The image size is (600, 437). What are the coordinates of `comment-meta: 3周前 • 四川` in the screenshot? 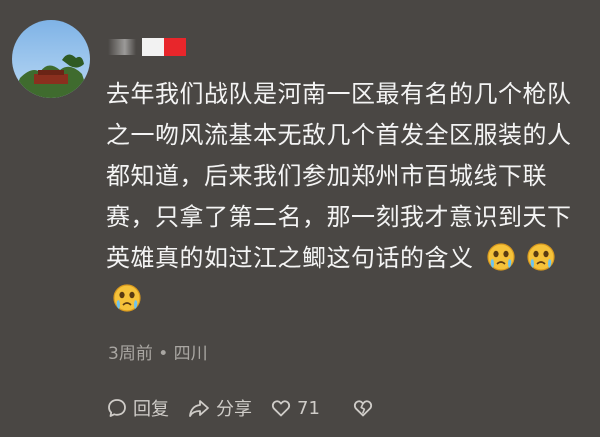 It's located at (158, 354).